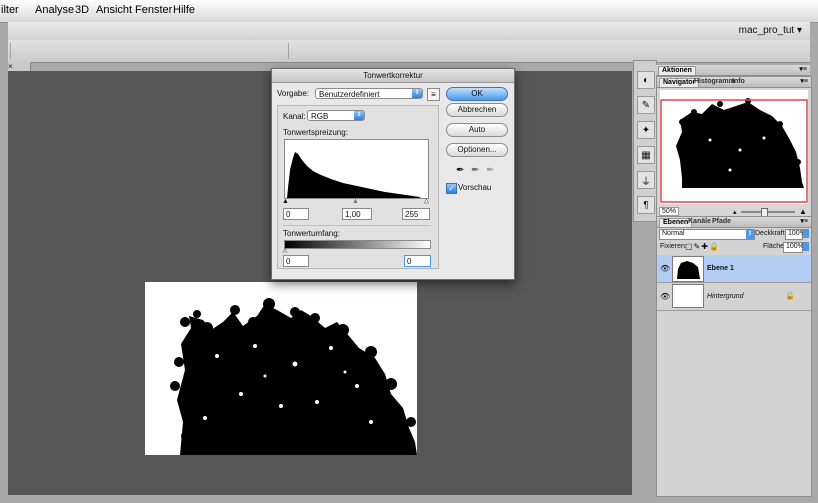 This screenshot has width=818, height=503. Describe the element at coordinates (417, 261) in the screenshot. I see `output-white-field: 0` at that location.